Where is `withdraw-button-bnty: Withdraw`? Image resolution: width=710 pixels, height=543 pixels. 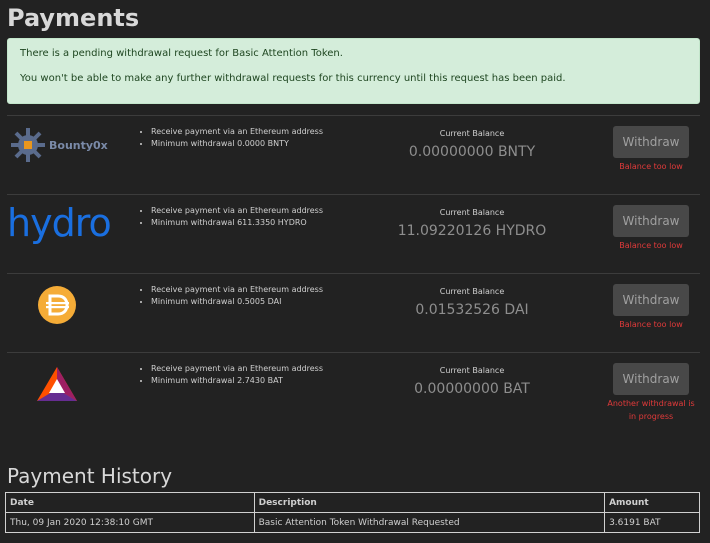 withdraw-button-bnty: Withdraw is located at coordinates (651, 142).